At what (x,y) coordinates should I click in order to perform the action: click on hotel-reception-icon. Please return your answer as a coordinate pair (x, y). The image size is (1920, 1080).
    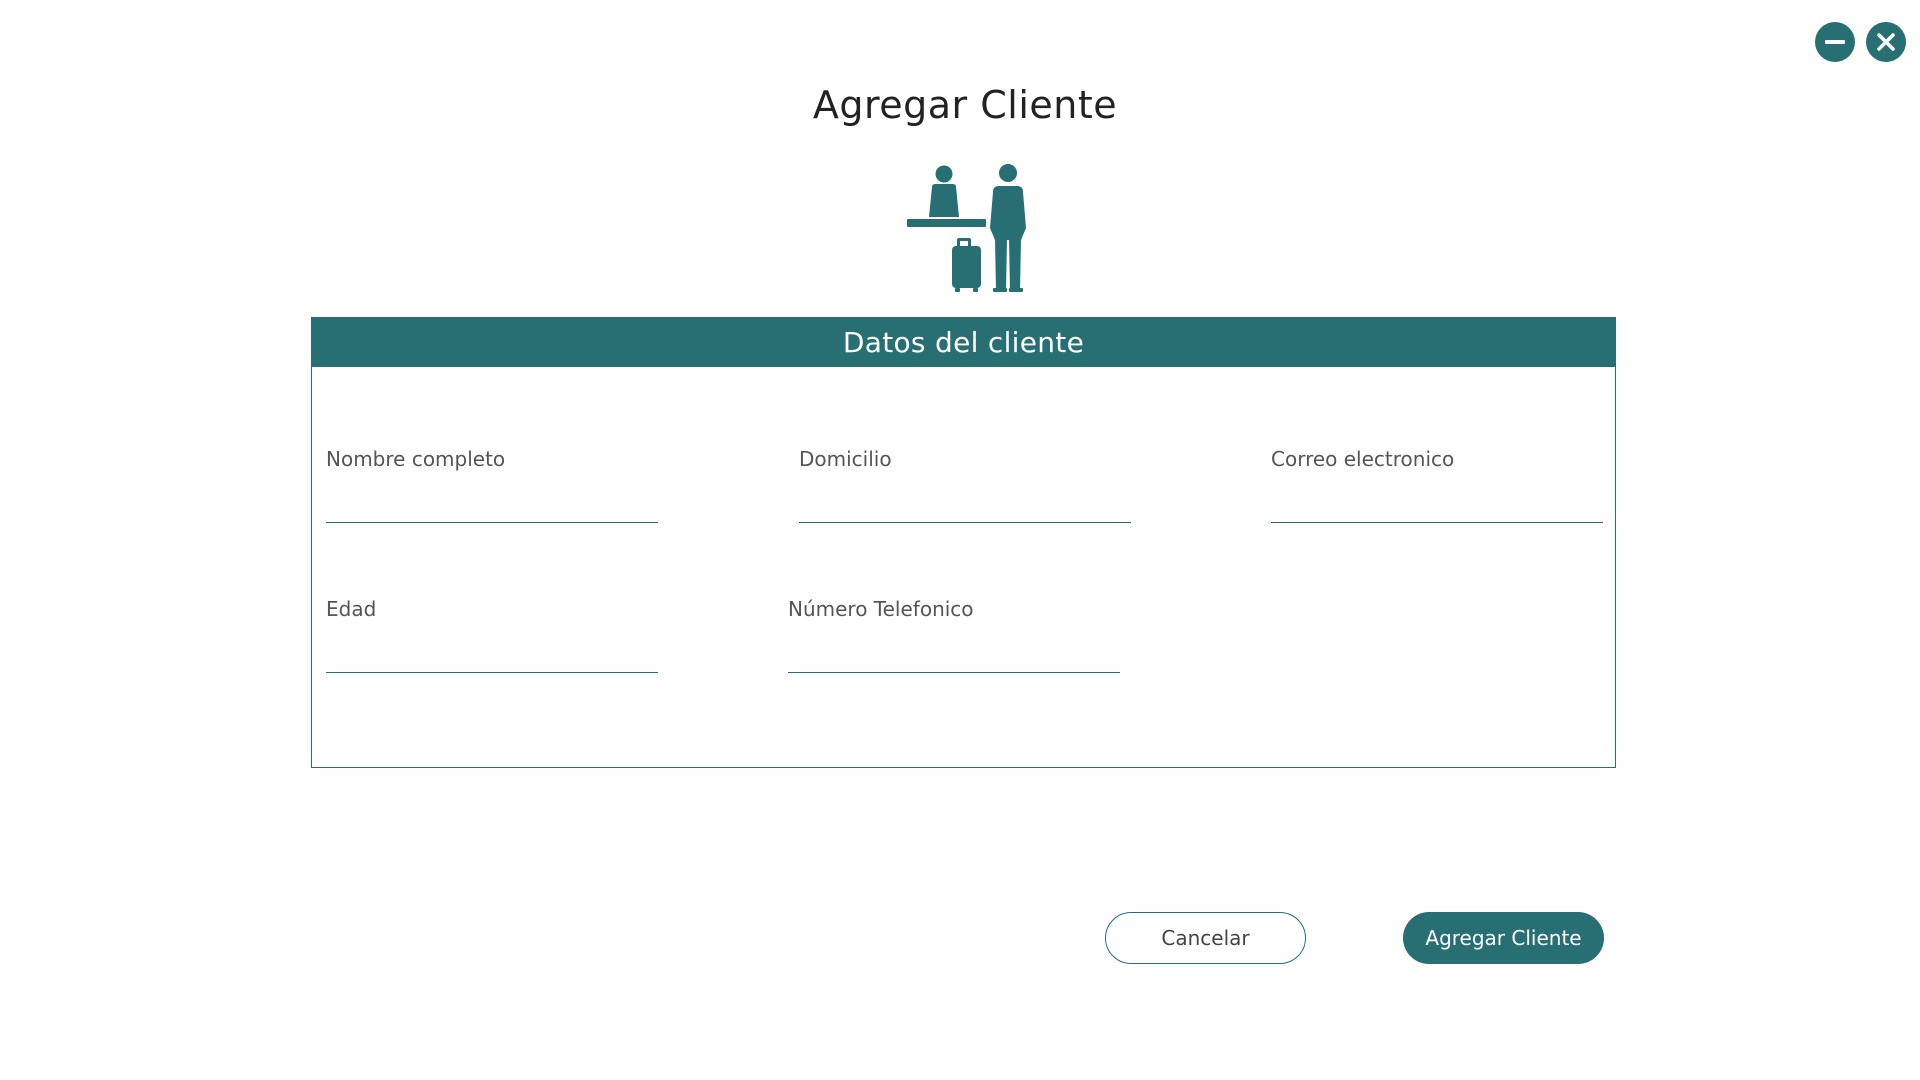
    Looking at the image, I should click on (966, 228).